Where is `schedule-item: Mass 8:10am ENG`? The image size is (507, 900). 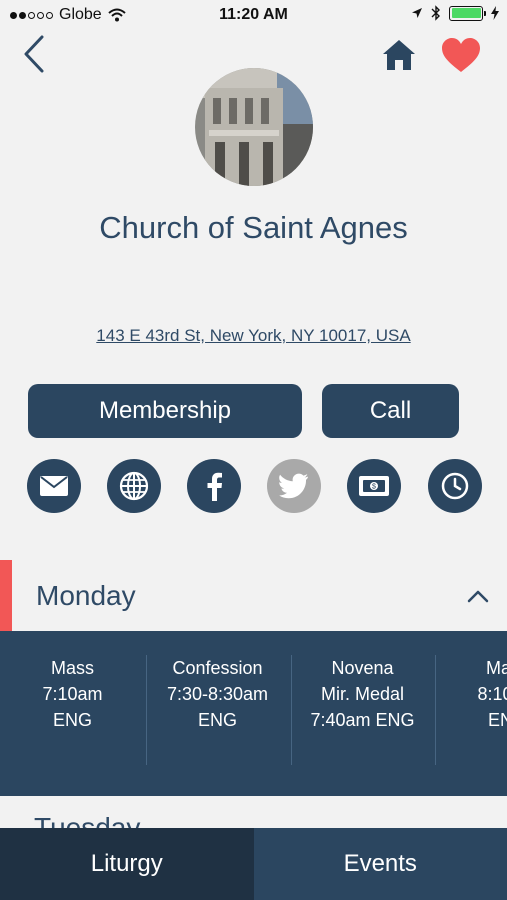
schedule-item: Mass 8:10am ENG is located at coordinates (471, 694).